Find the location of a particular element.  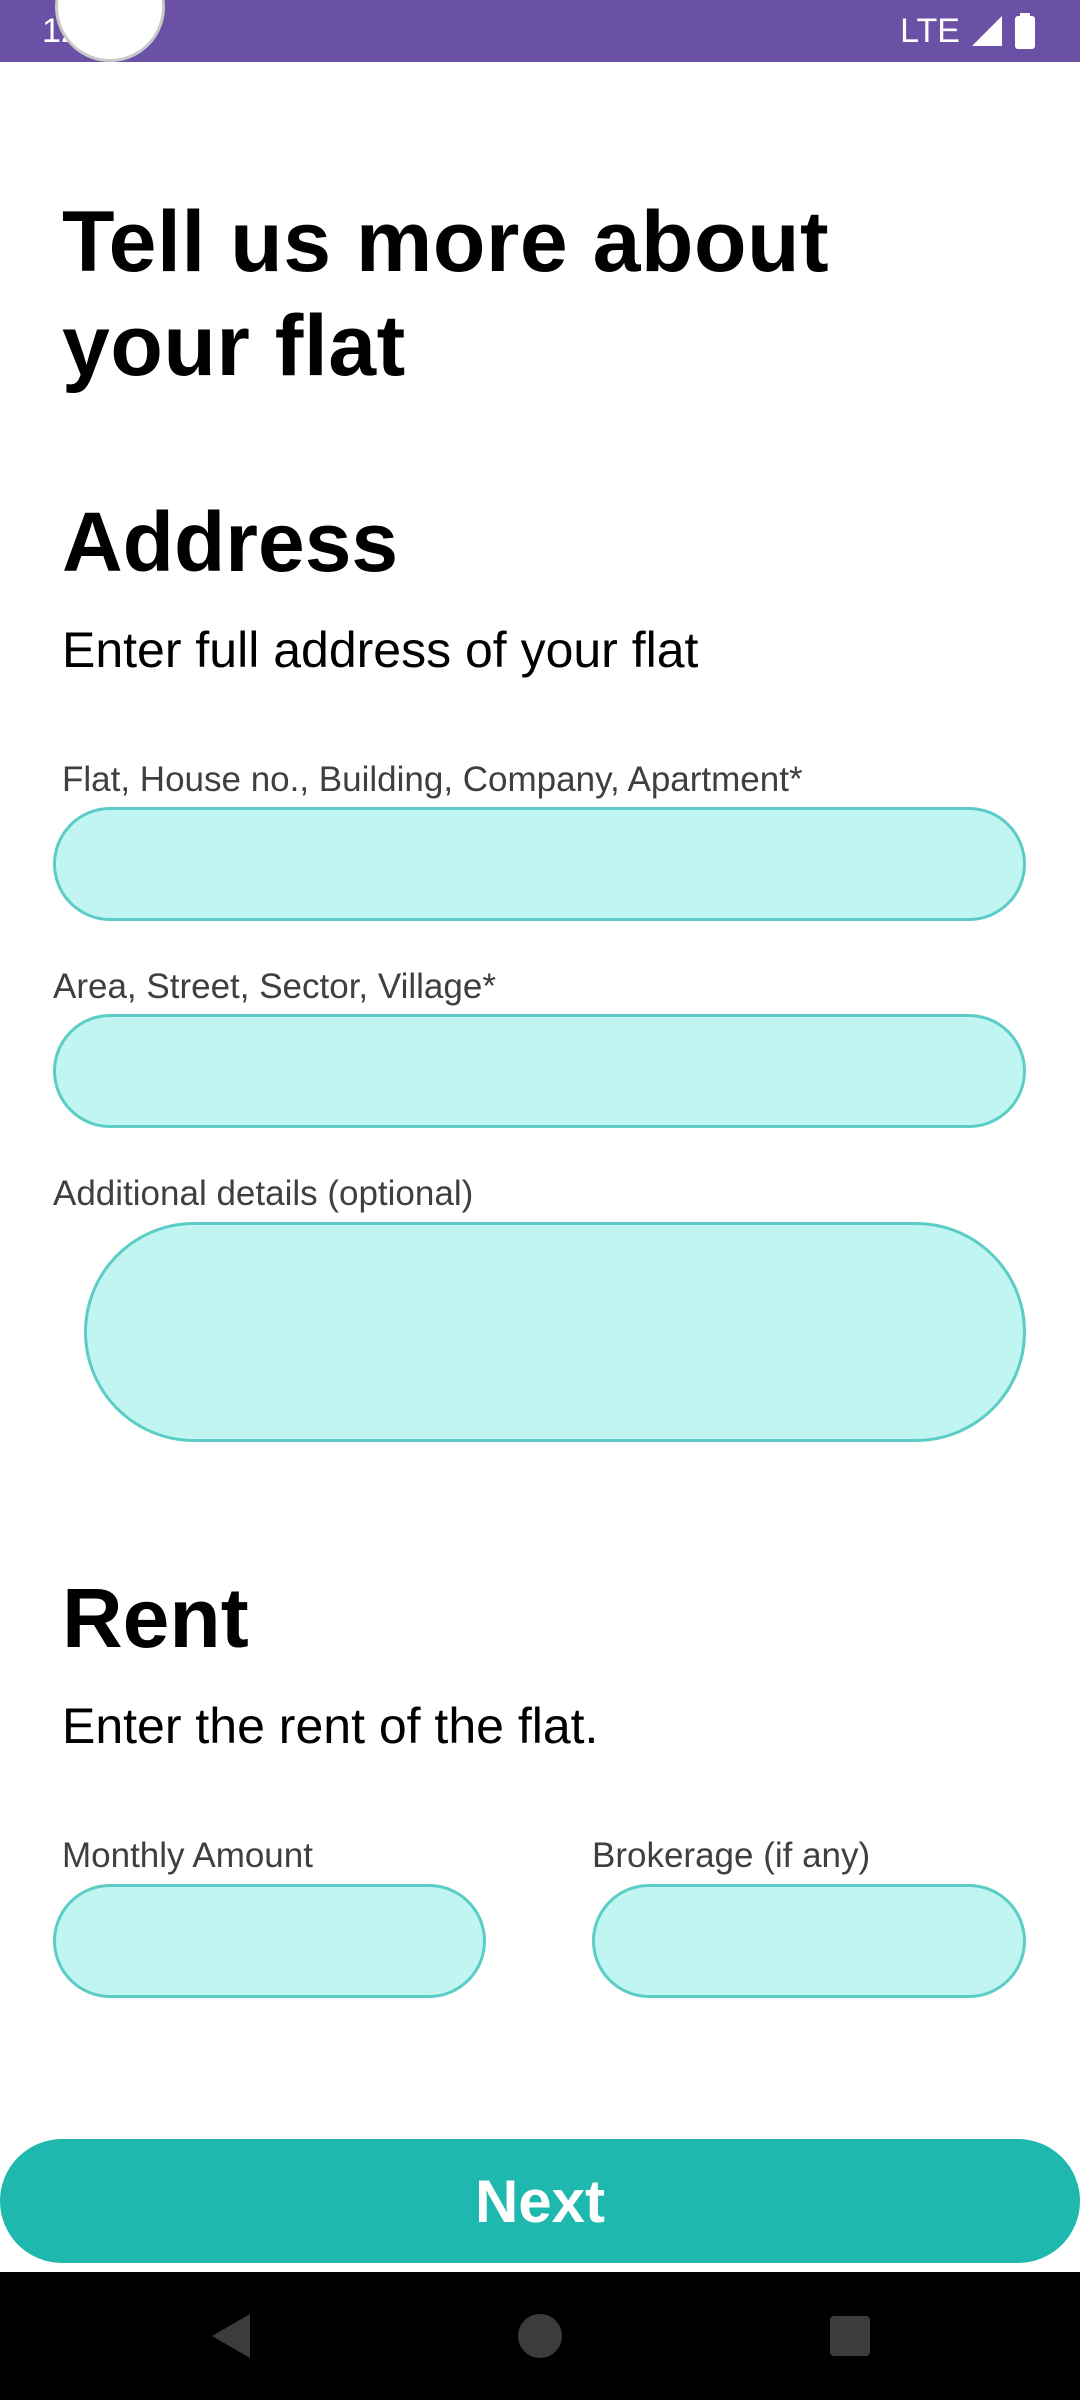

monthly-amount-input is located at coordinates (269, 1941).